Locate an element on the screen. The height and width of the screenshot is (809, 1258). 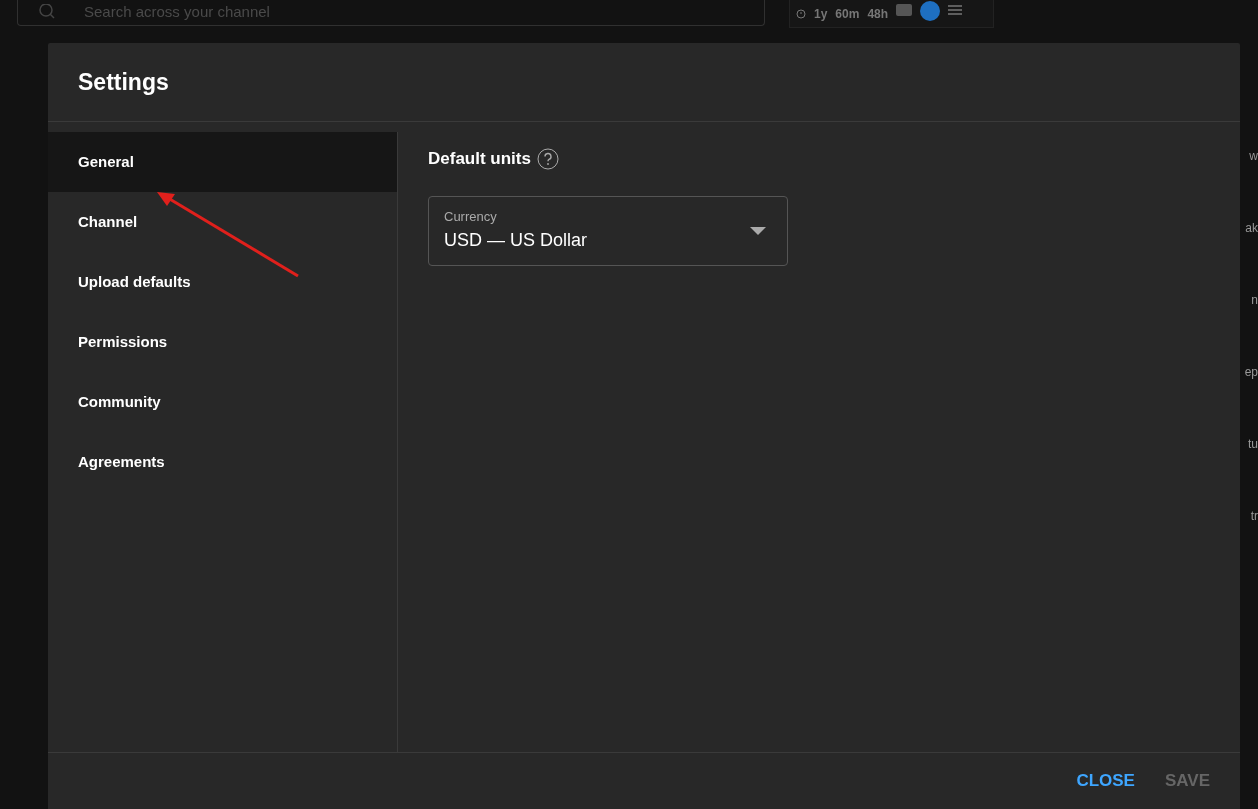
background-text: n is located at coordinates (1254, 300).